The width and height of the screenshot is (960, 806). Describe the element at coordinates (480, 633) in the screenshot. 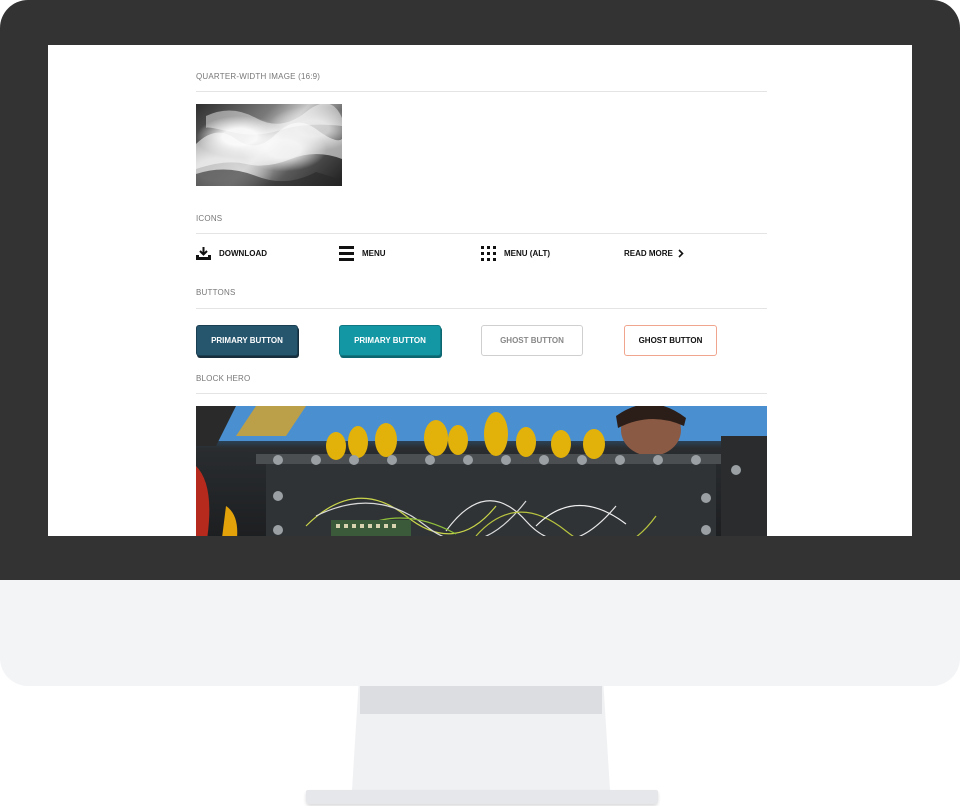

I see `monitor-chin` at that location.